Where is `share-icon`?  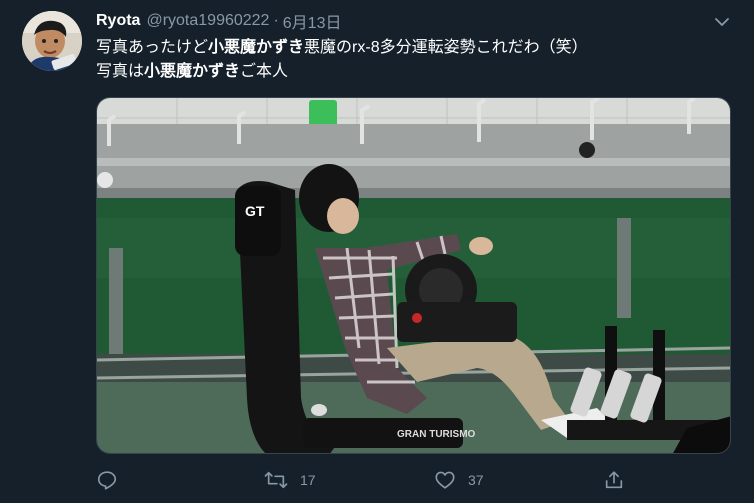
share-icon is located at coordinates (614, 480).